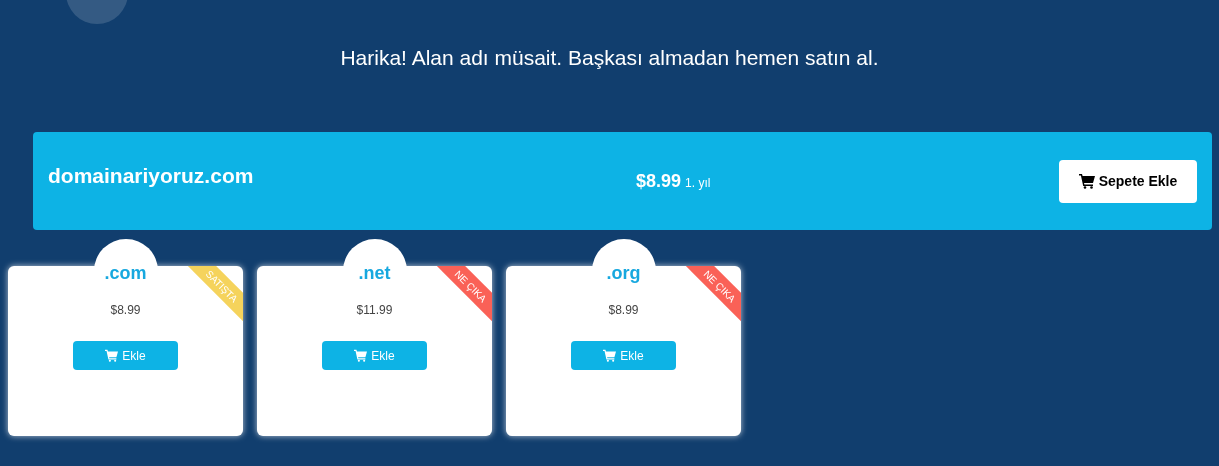 Image resolution: width=1219 pixels, height=466 pixels. What do you see at coordinates (659, 181) in the screenshot?
I see `price: $8.99` at bounding box center [659, 181].